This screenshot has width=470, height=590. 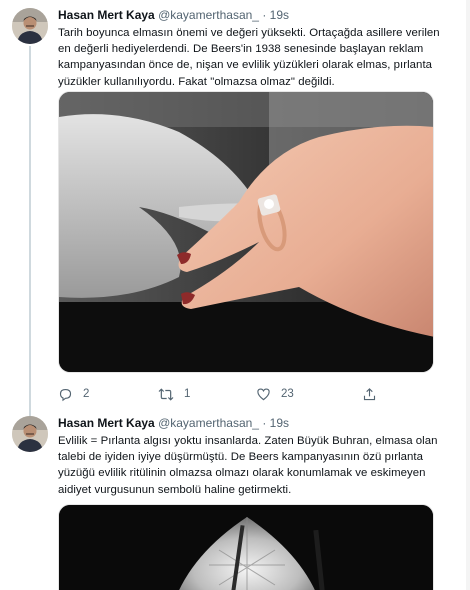 I want to click on reply-button: 2, so click(x=73, y=394).